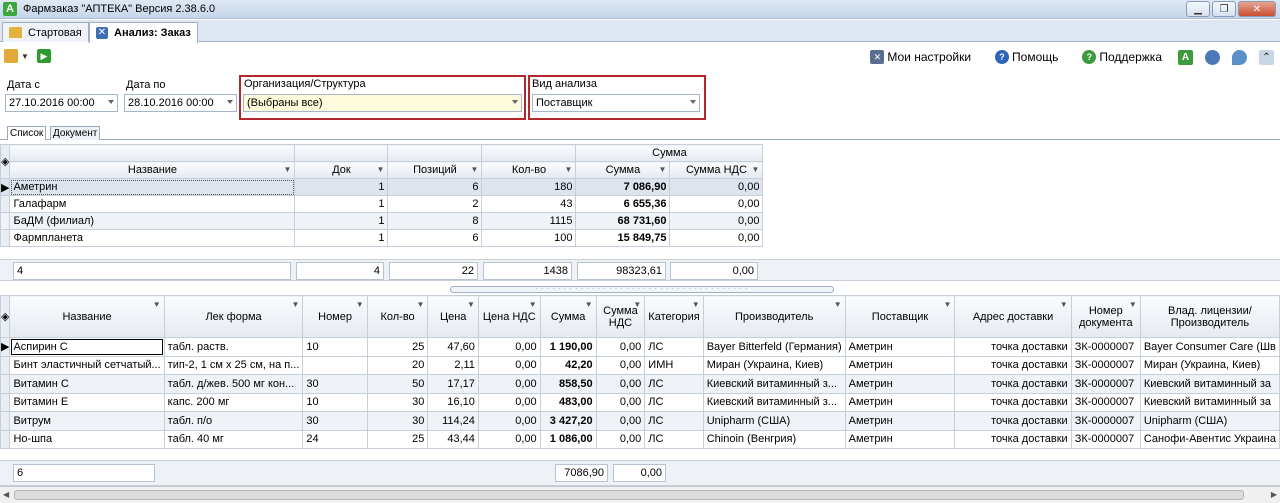 This screenshot has height=503, width=1280. I want to click on minimize-button: ▁, so click(1198, 9).